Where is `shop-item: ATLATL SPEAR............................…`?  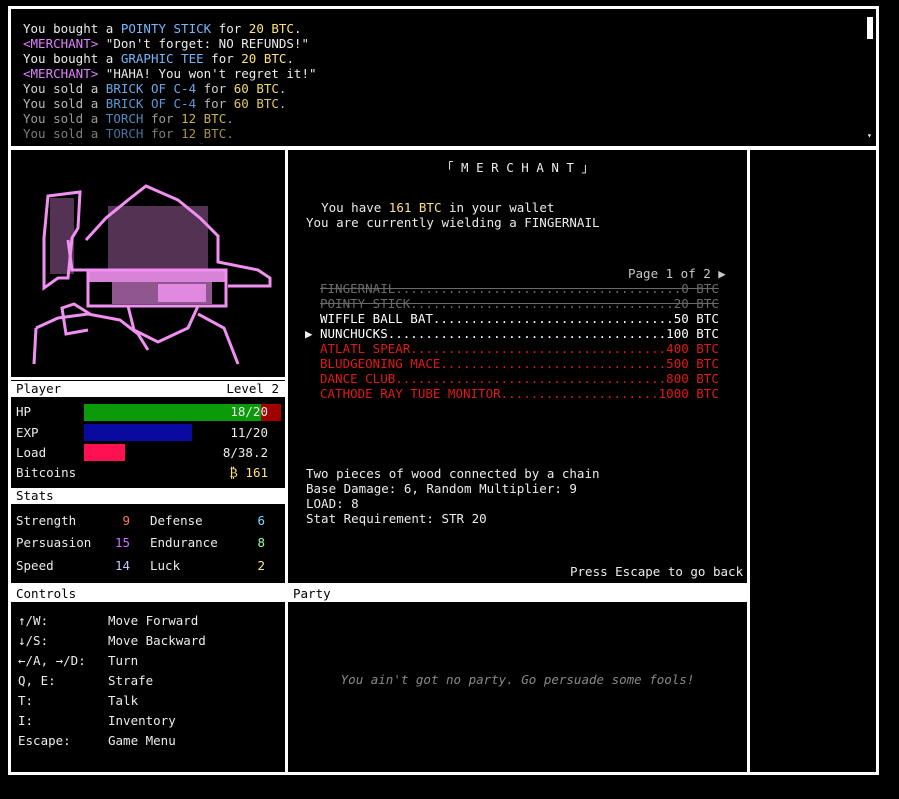
shop-item: ATLATL SPEAR............................… is located at coordinates (519, 348).